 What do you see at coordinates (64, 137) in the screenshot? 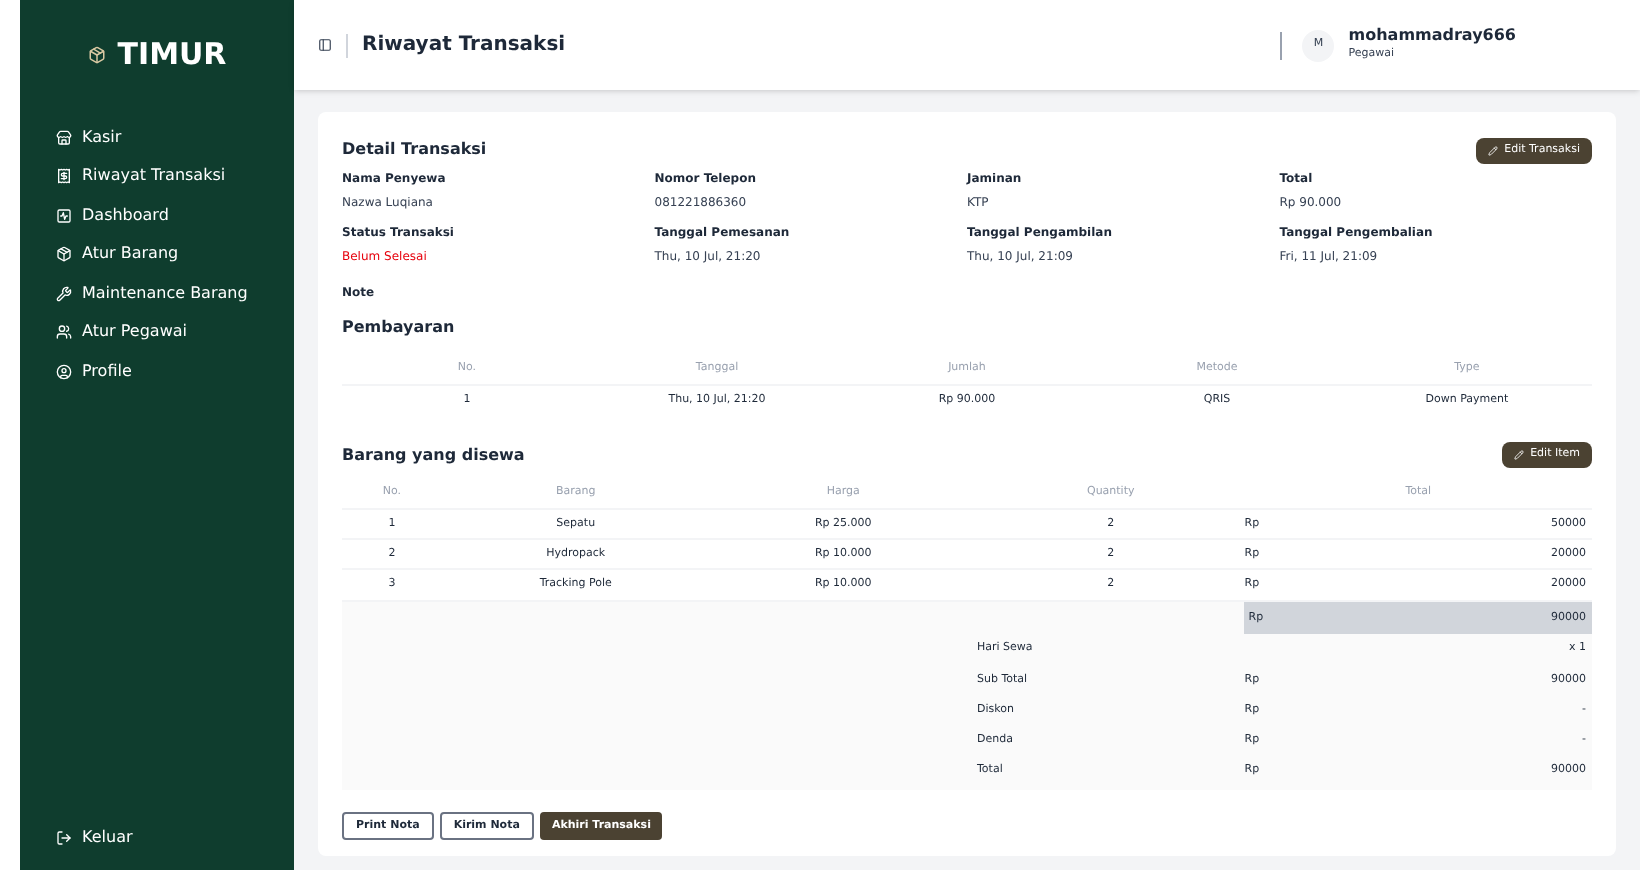
I see `store-icon` at bounding box center [64, 137].